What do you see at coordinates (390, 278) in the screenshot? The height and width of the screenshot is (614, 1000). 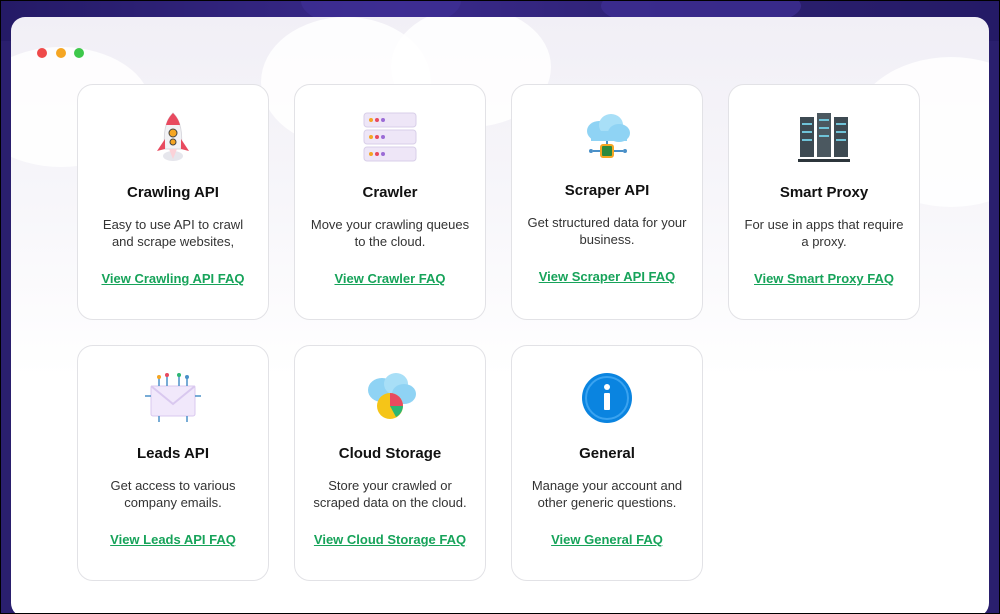 I see `faq-link: View Crawler FAQ` at bounding box center [390, 278].